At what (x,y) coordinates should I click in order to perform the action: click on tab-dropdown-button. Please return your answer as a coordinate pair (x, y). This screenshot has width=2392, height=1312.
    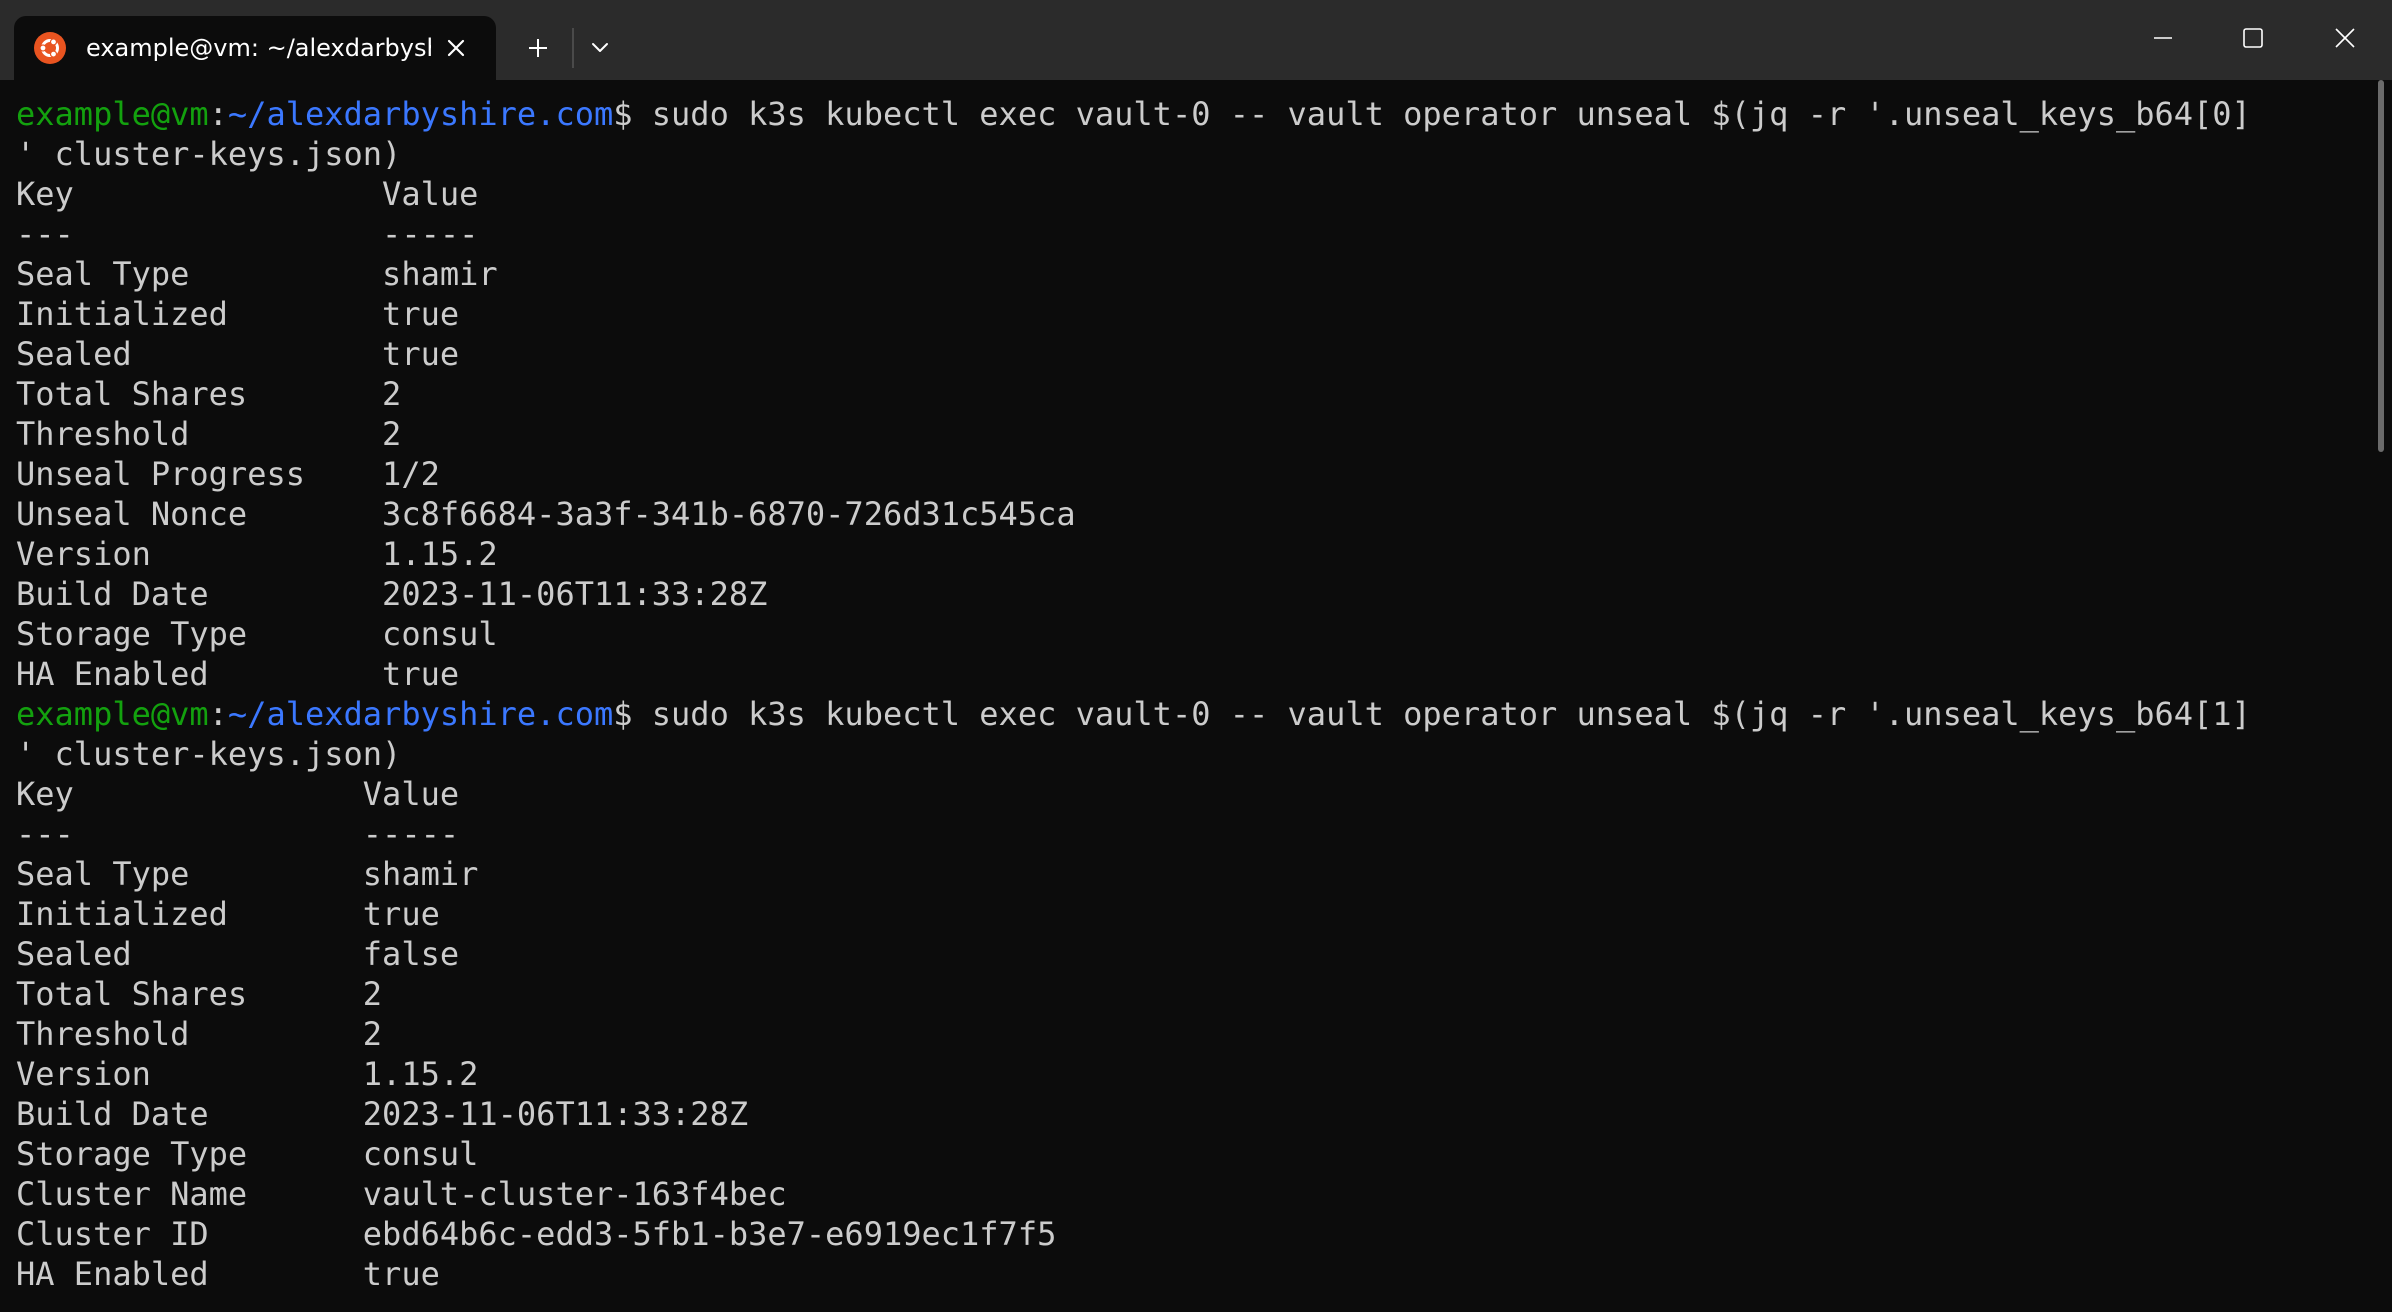
    Looking at the image, I should click on (600, 48).